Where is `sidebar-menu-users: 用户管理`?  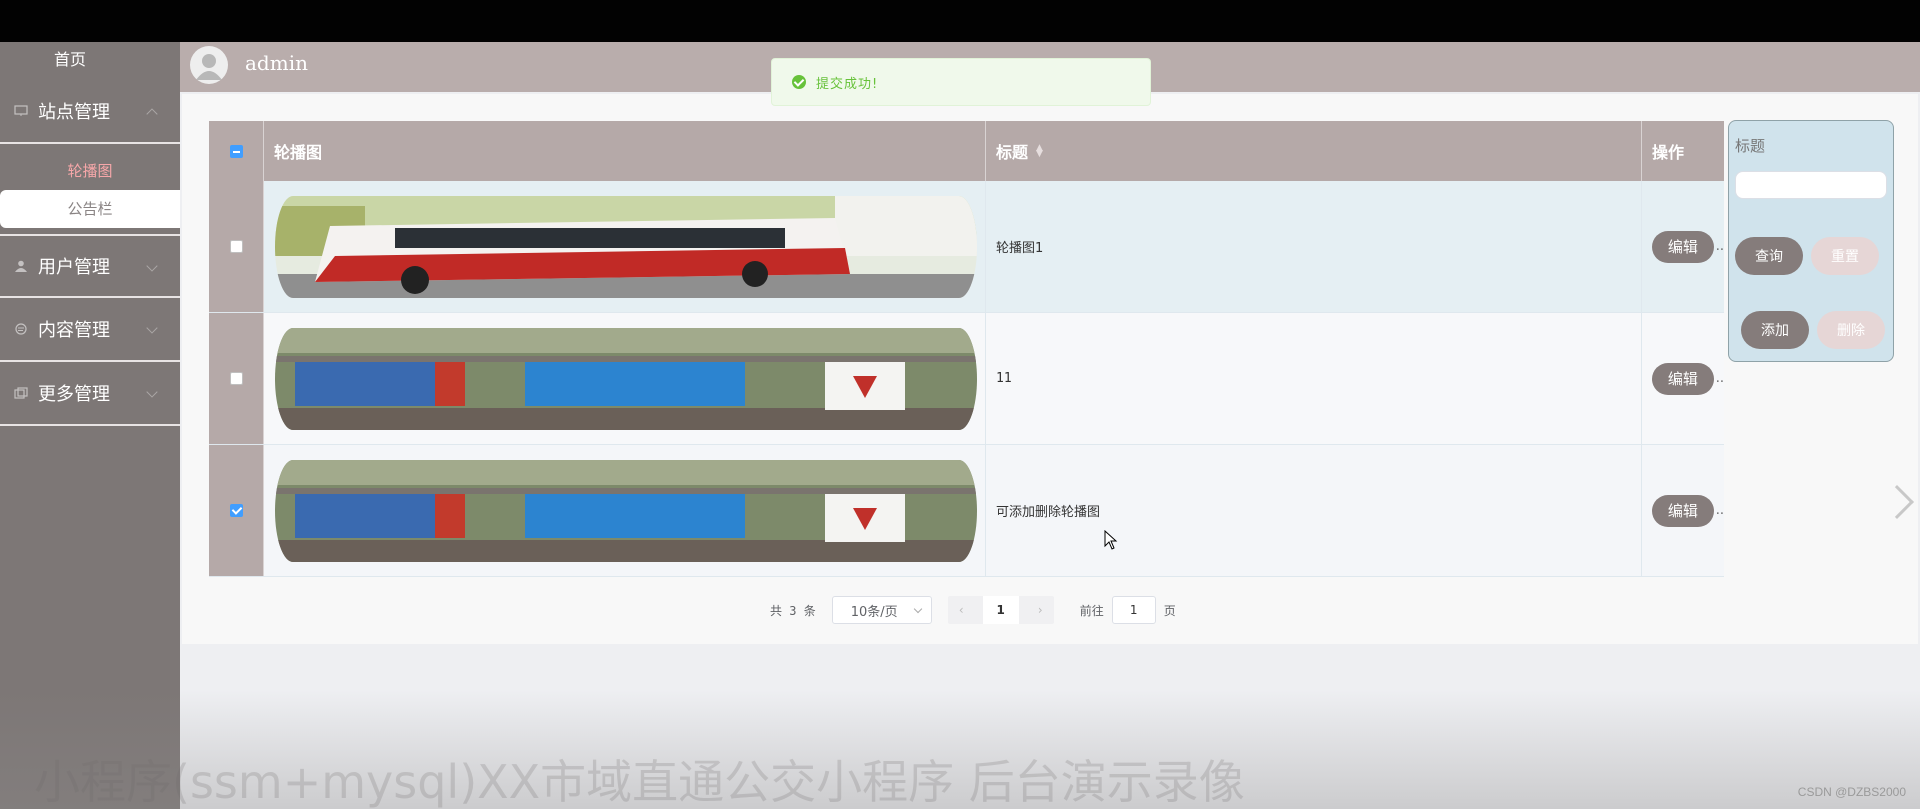 sidebar-menu-users: 用户管理 is located at coordinates (90, 266).